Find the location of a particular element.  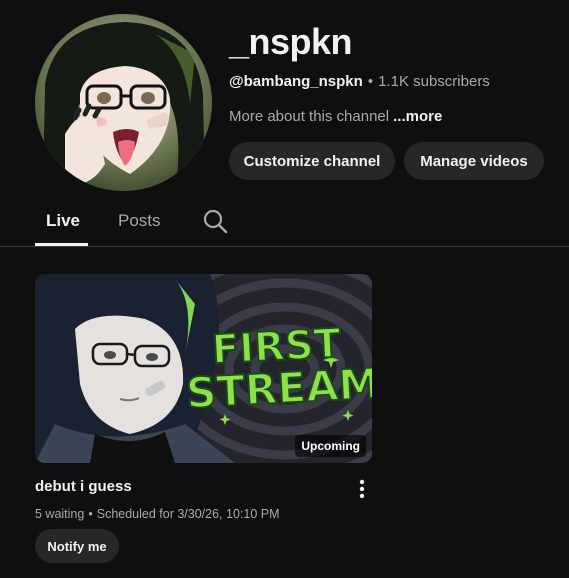

channel-handle: @bambang_nspkn is located at coordinates (296, 81).